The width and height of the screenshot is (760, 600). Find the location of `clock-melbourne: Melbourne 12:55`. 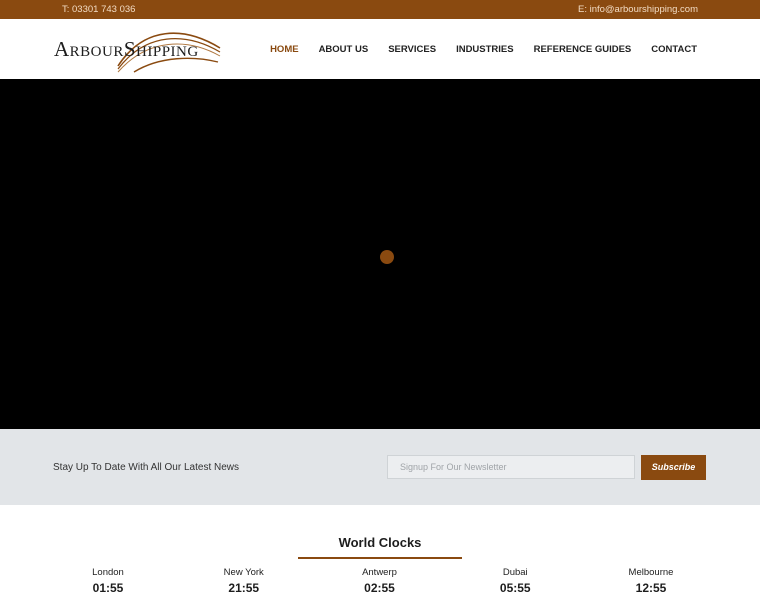

clock-melbourne: Melbourne 12:55 is located at coordinates (651, 581).